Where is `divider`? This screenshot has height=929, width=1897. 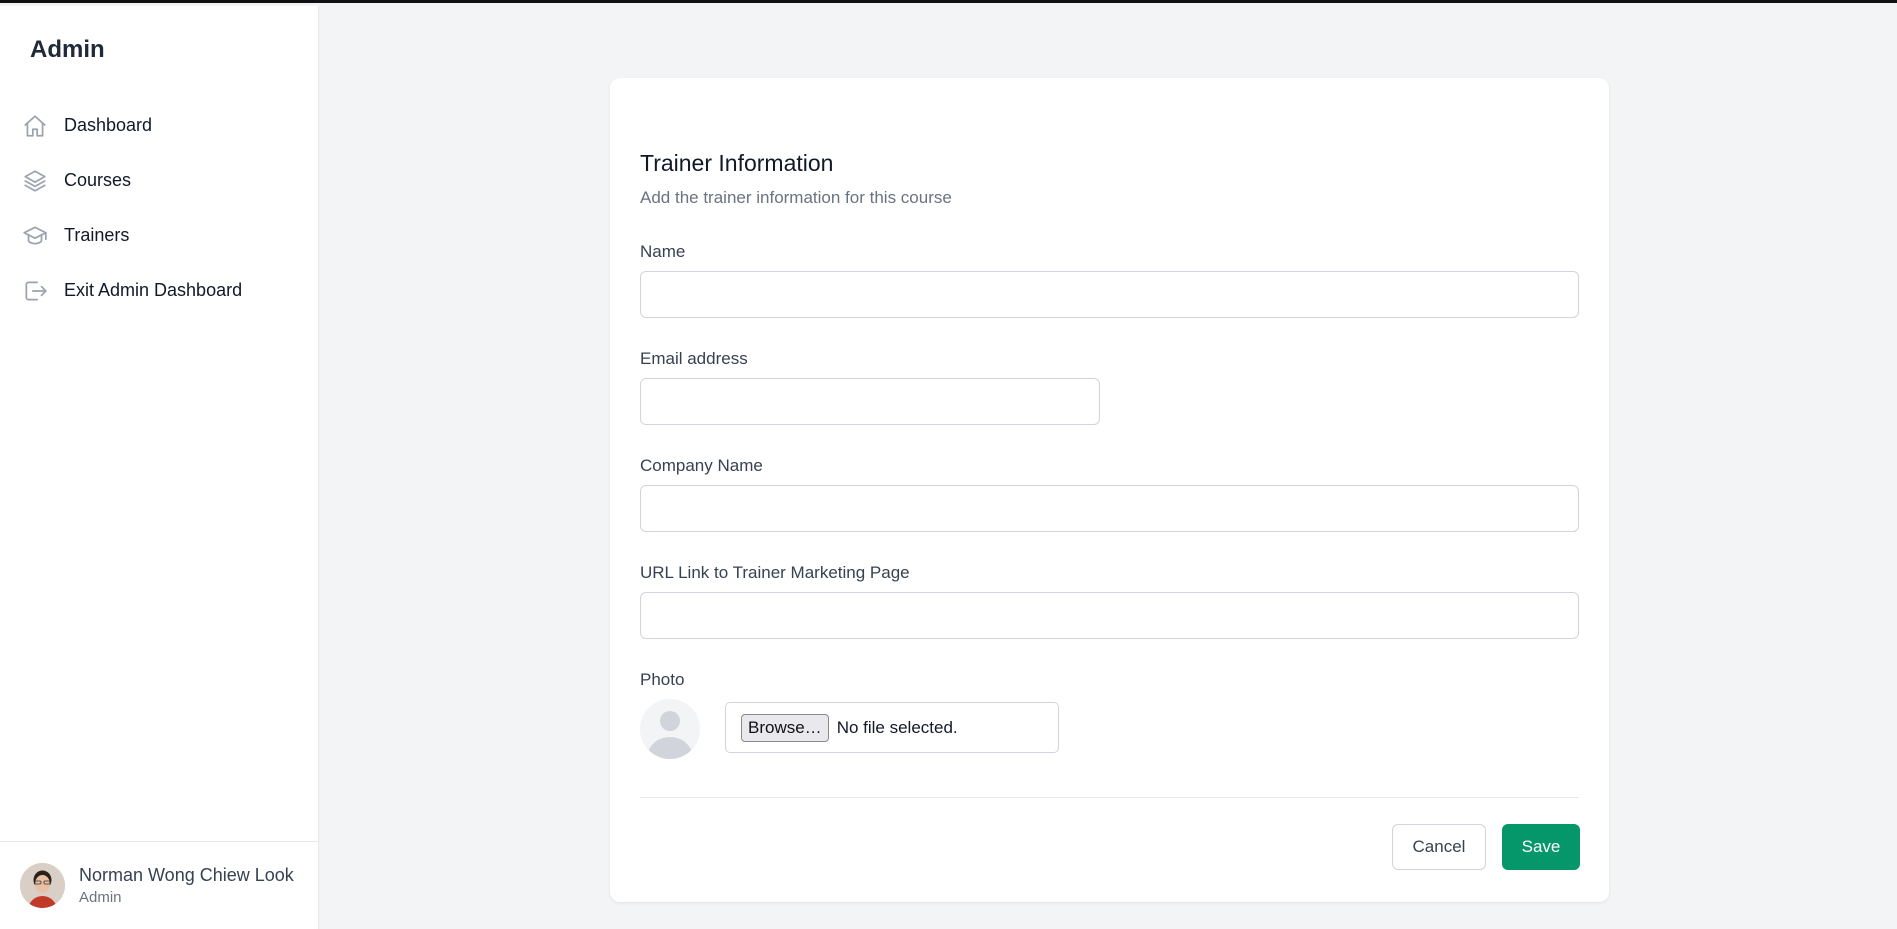 divider is located at coordinates (1109, 797).